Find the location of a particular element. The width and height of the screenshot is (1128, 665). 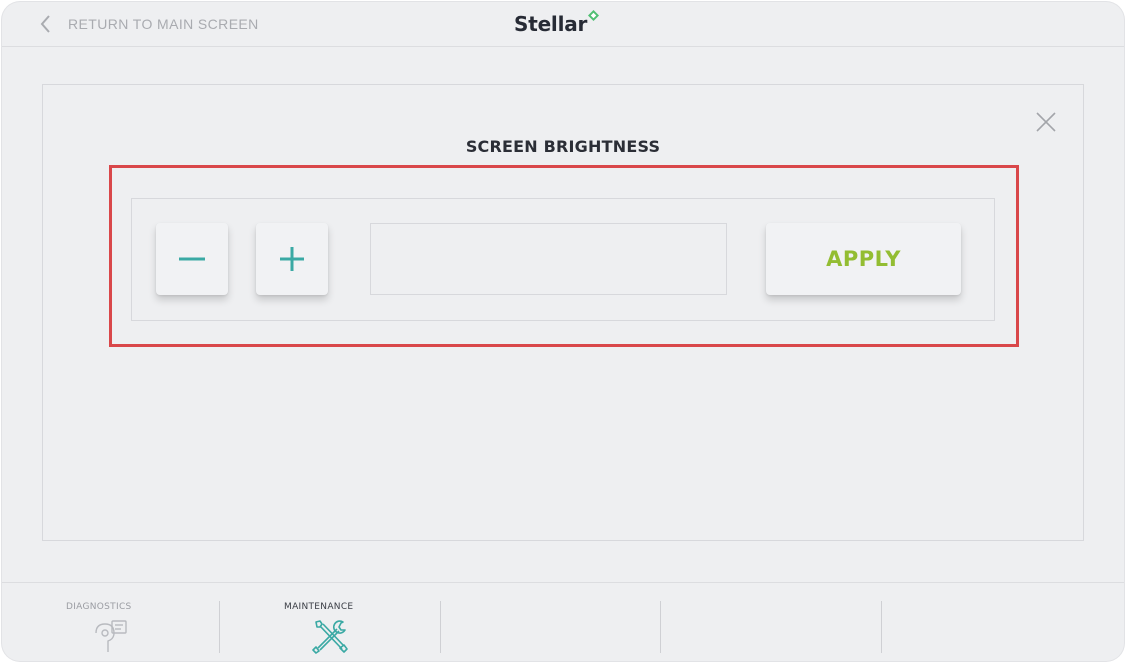

brightness-value-field is located at coordinates (548, 259).